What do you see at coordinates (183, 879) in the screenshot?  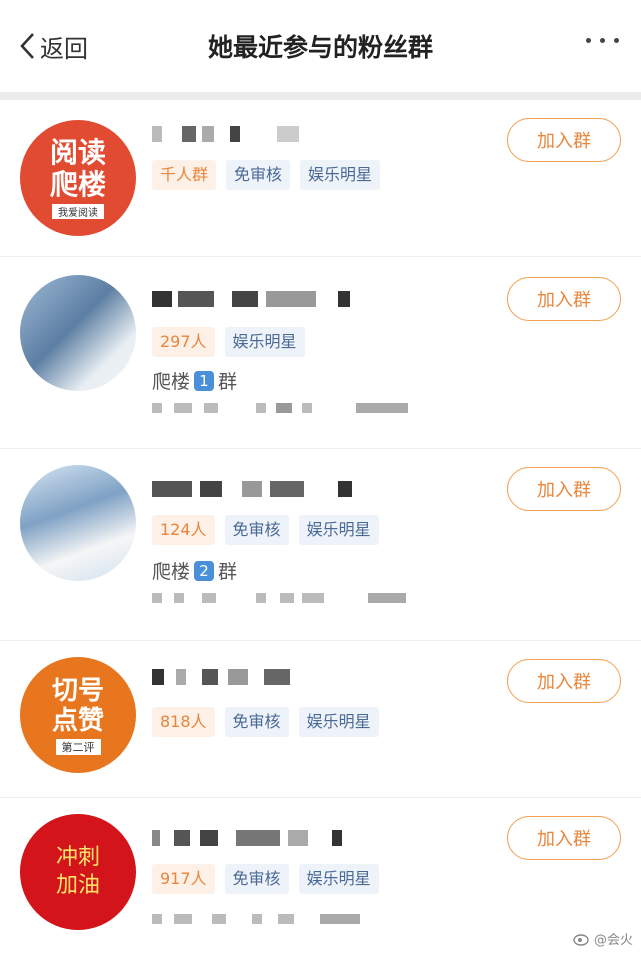 I see `tag-size: 917人` at bounding box center [183, 879].